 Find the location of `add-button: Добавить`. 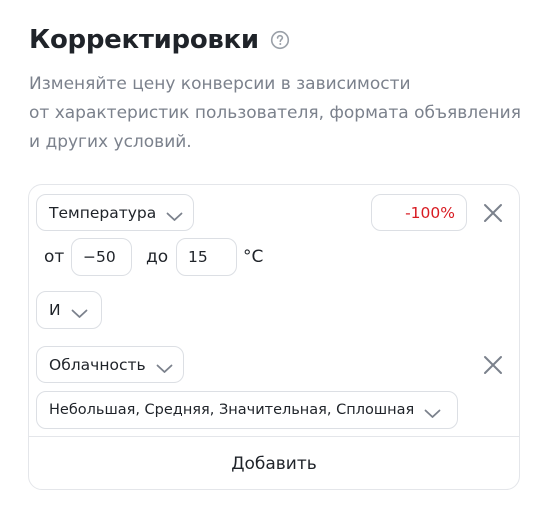

add-button: Добавить is located at coordinates (274, 463).